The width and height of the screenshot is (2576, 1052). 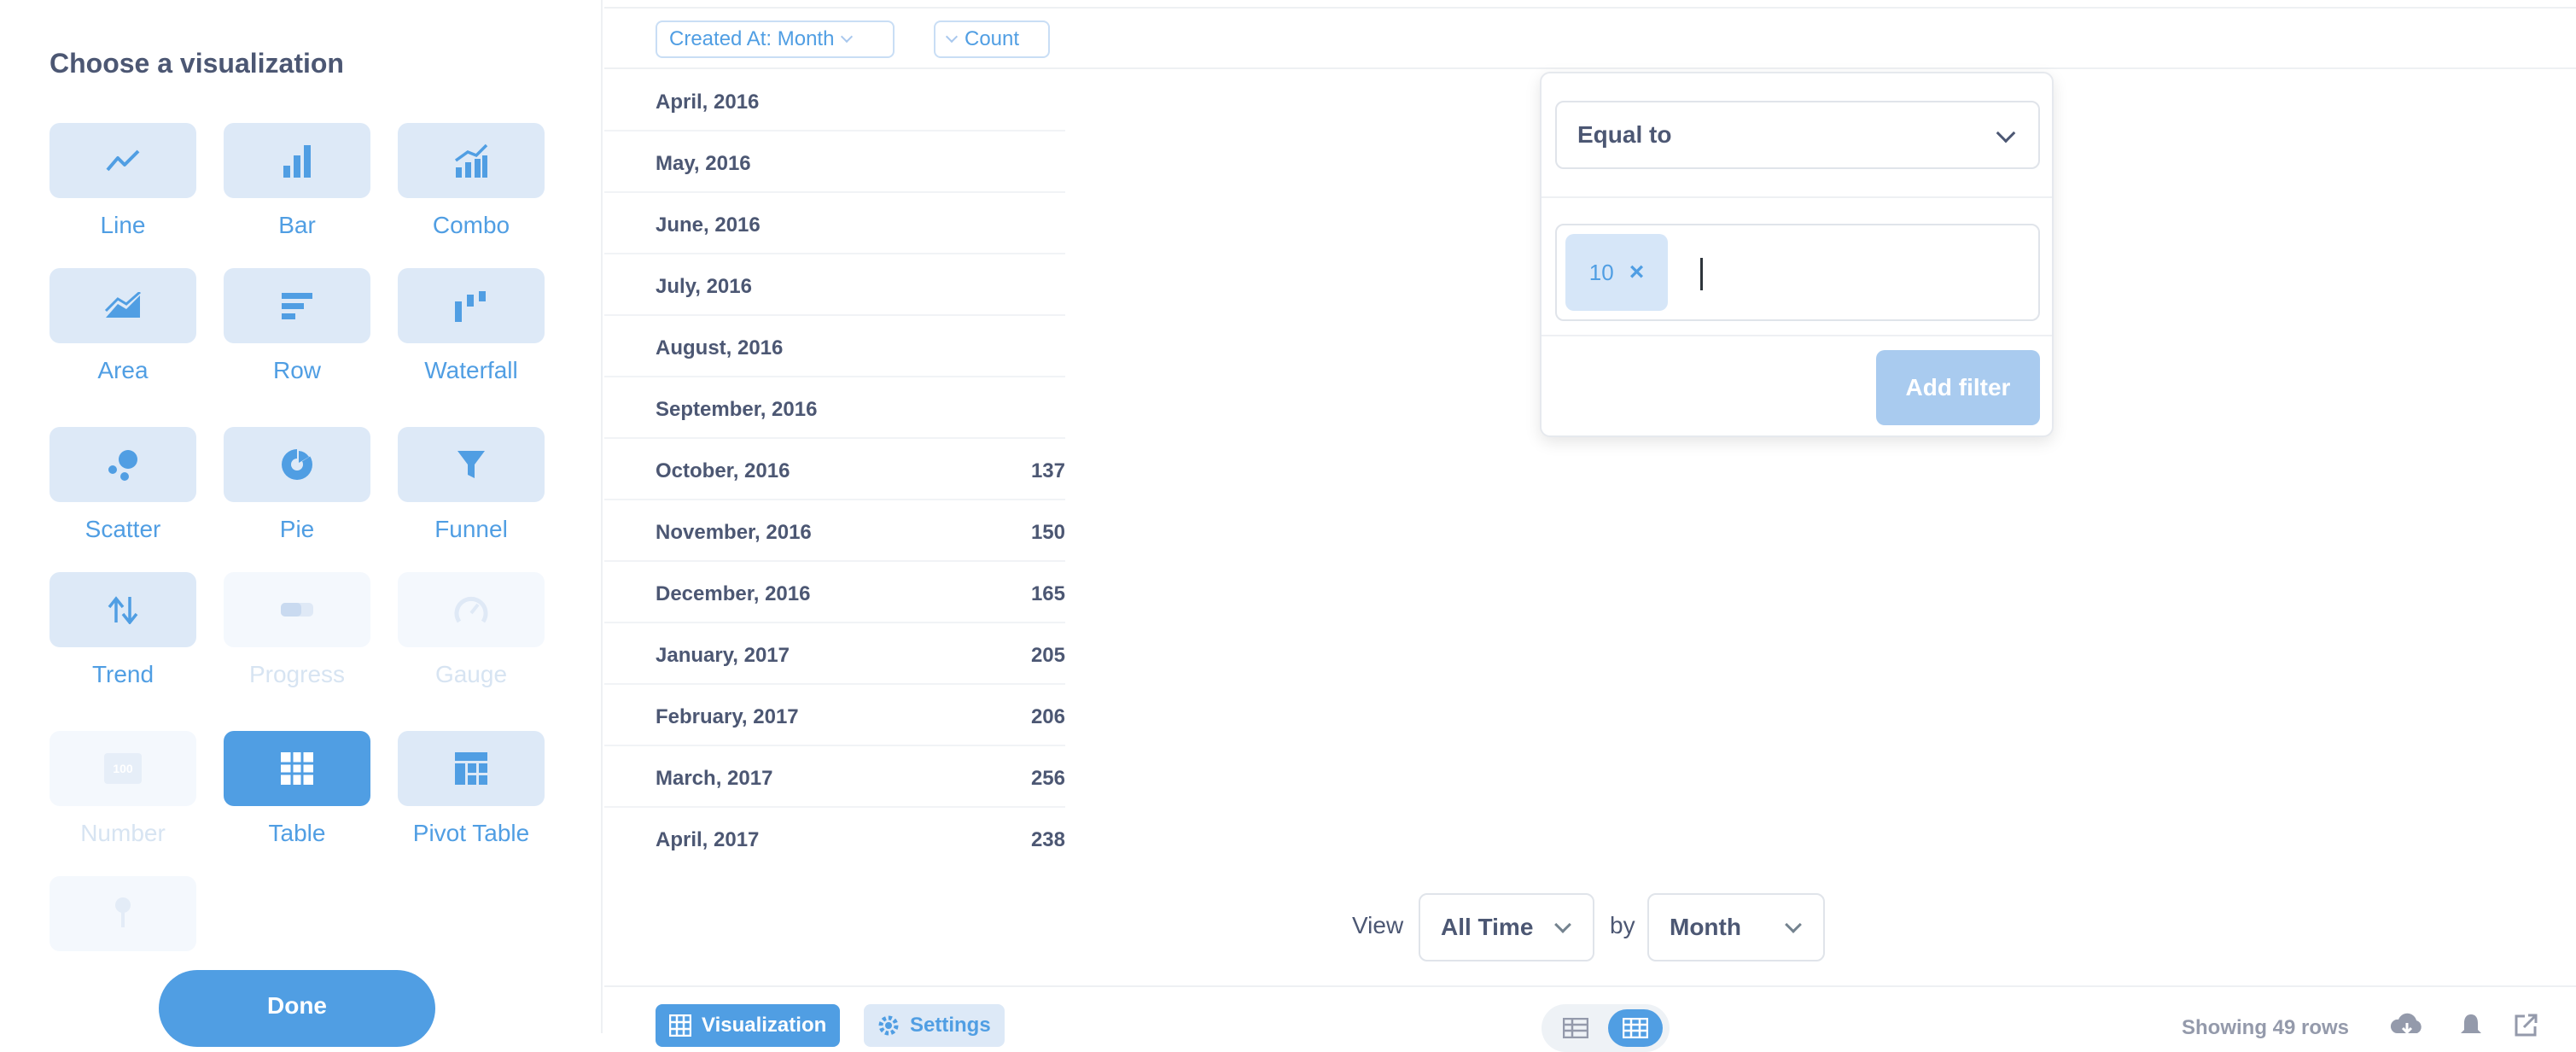 I want to click on viz-option-progress: Progress, so click(x=297, y=630).